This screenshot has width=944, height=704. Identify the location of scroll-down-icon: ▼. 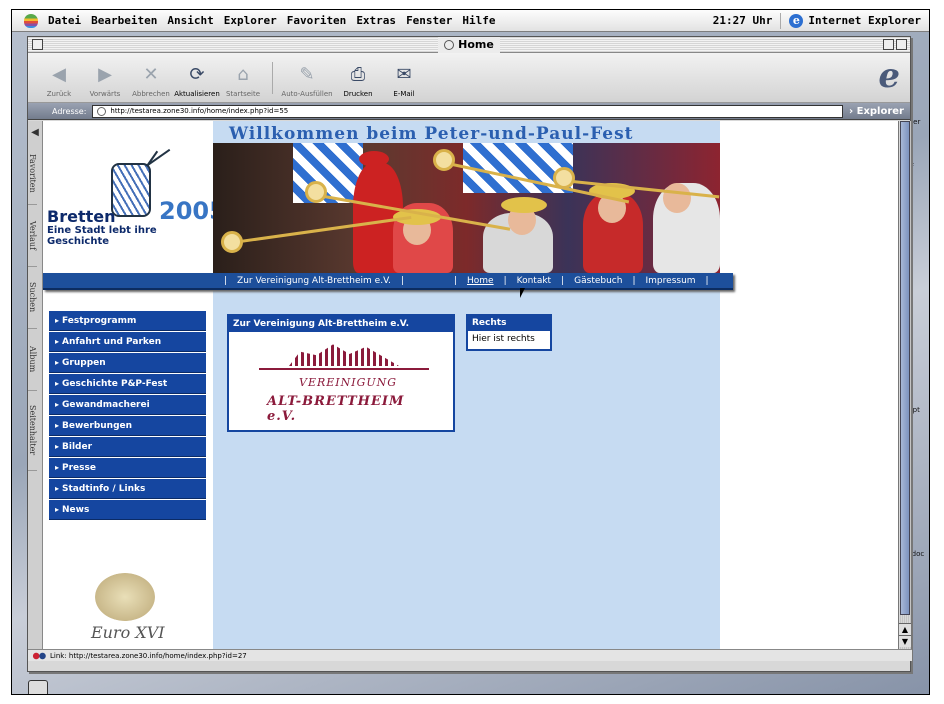
(905, 641).